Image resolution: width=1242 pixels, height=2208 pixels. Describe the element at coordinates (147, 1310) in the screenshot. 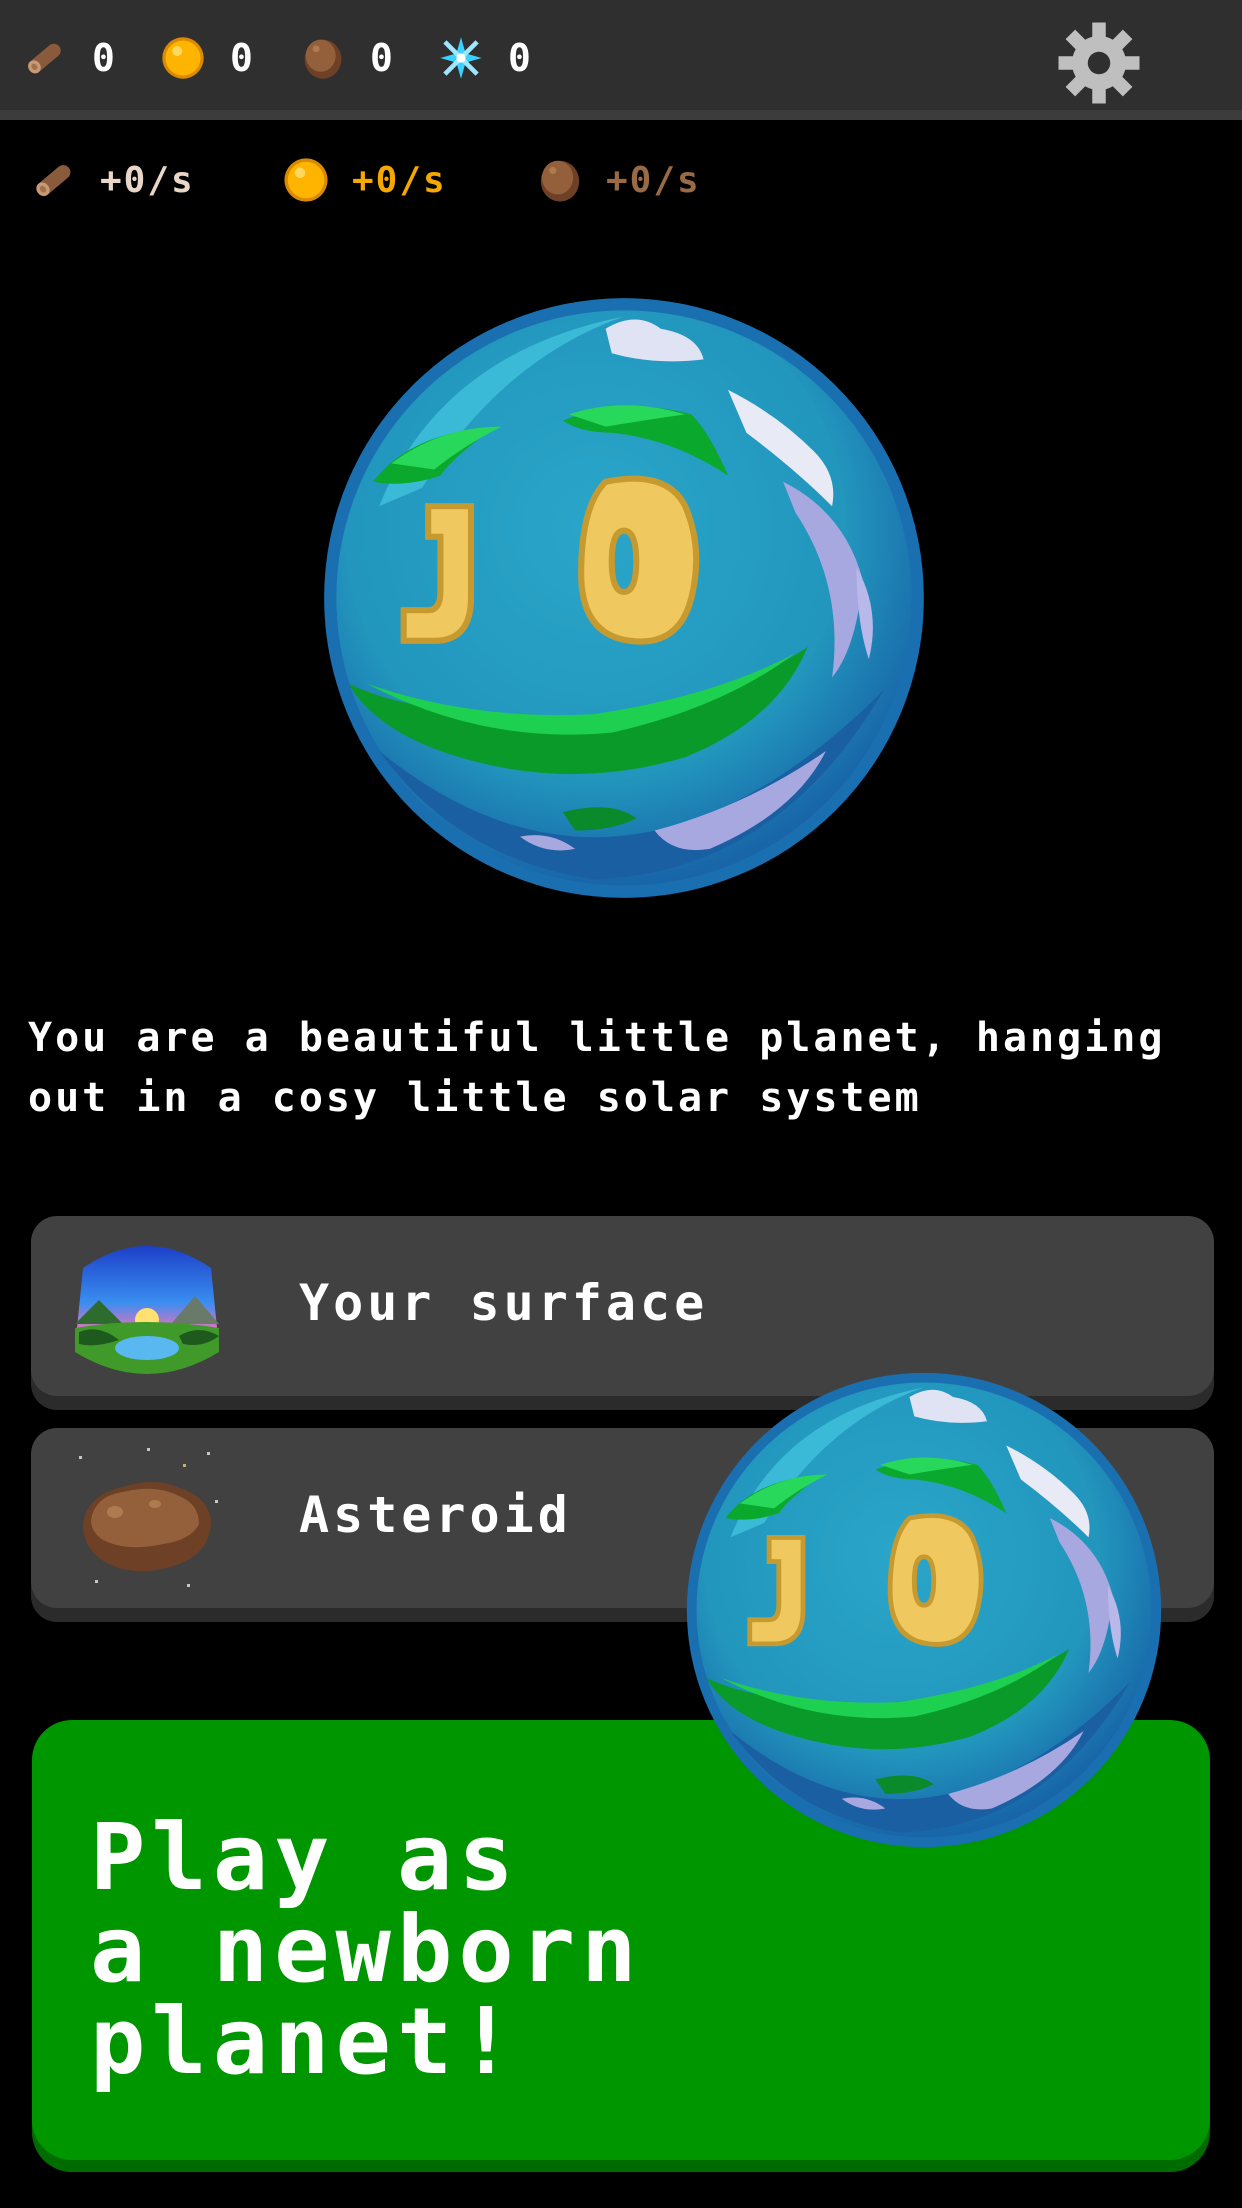

I see `landscape-icon` at that location.